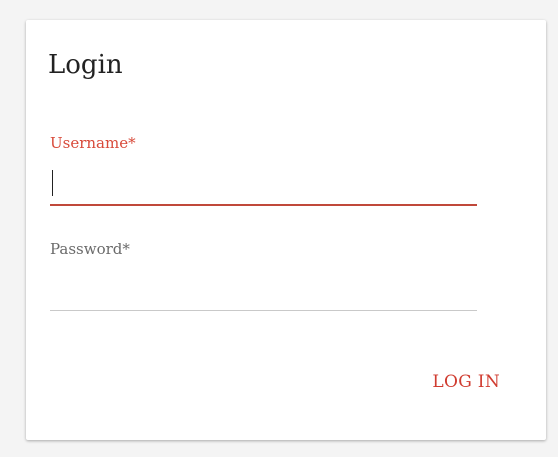 The image size is (558, 457). What do you see at coordinates (263, 291) in the screenshot?
I see `password-input` at bounding box center [263, 291].